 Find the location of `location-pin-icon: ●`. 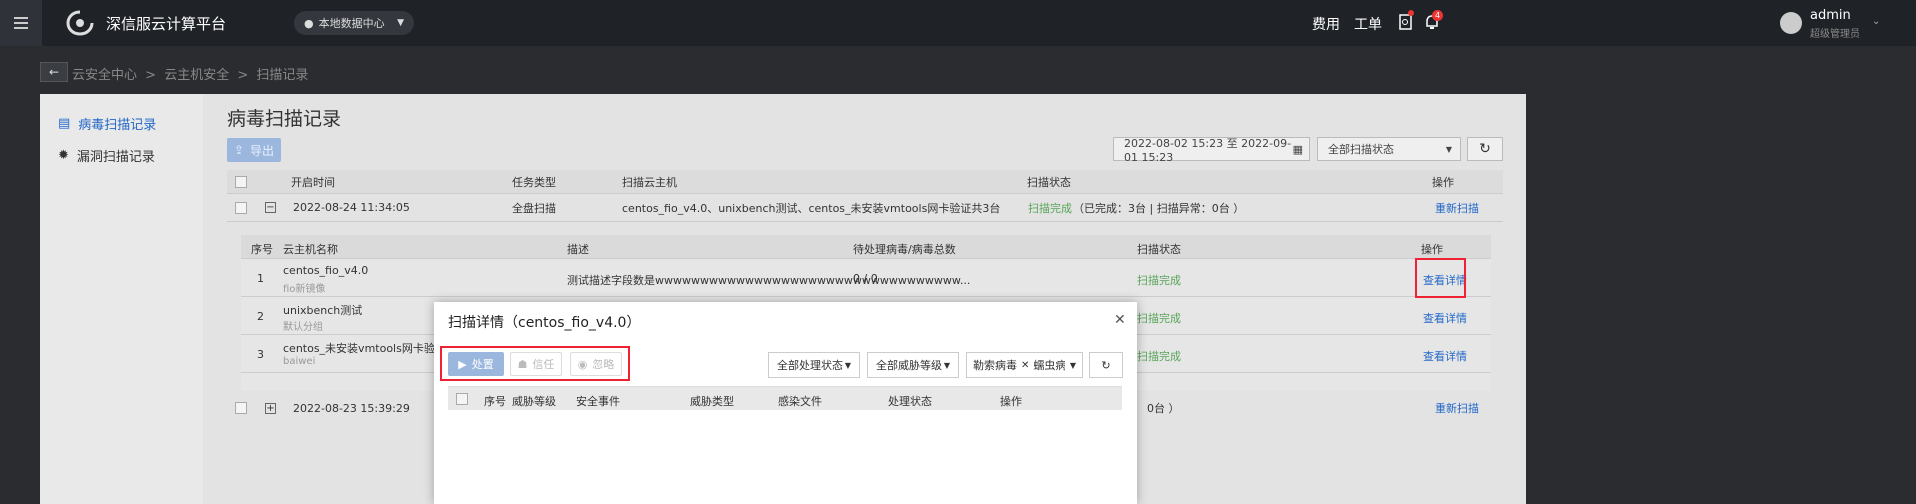

location-pin-icon: ● is located at coordinates (309, 23).